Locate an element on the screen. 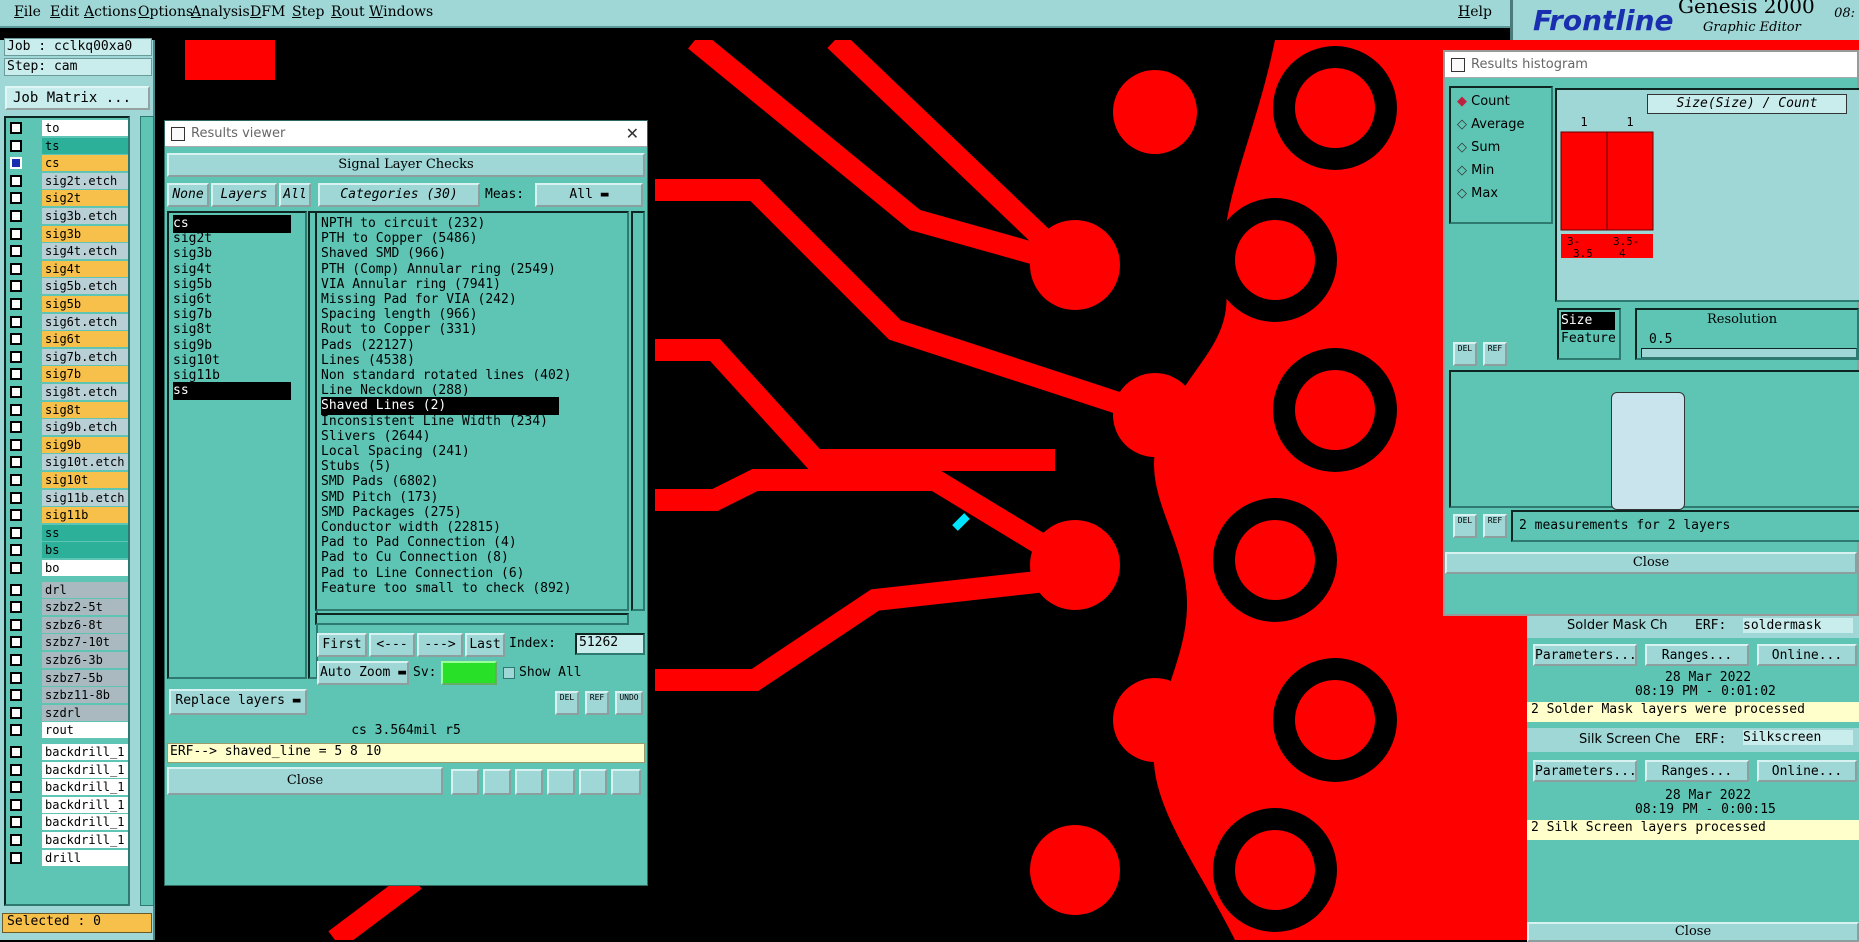 This screenshot has height=942, width=1859. menu-file: File is located at coordinates (27, 12).